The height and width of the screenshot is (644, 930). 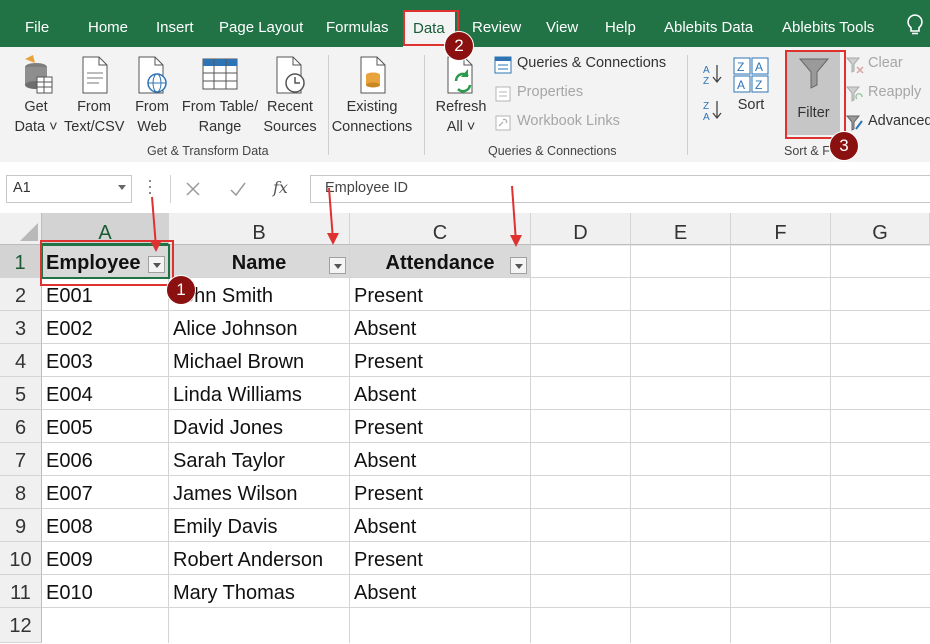 I want to click on step-badge-3: 3, so click(x=844, y=146).